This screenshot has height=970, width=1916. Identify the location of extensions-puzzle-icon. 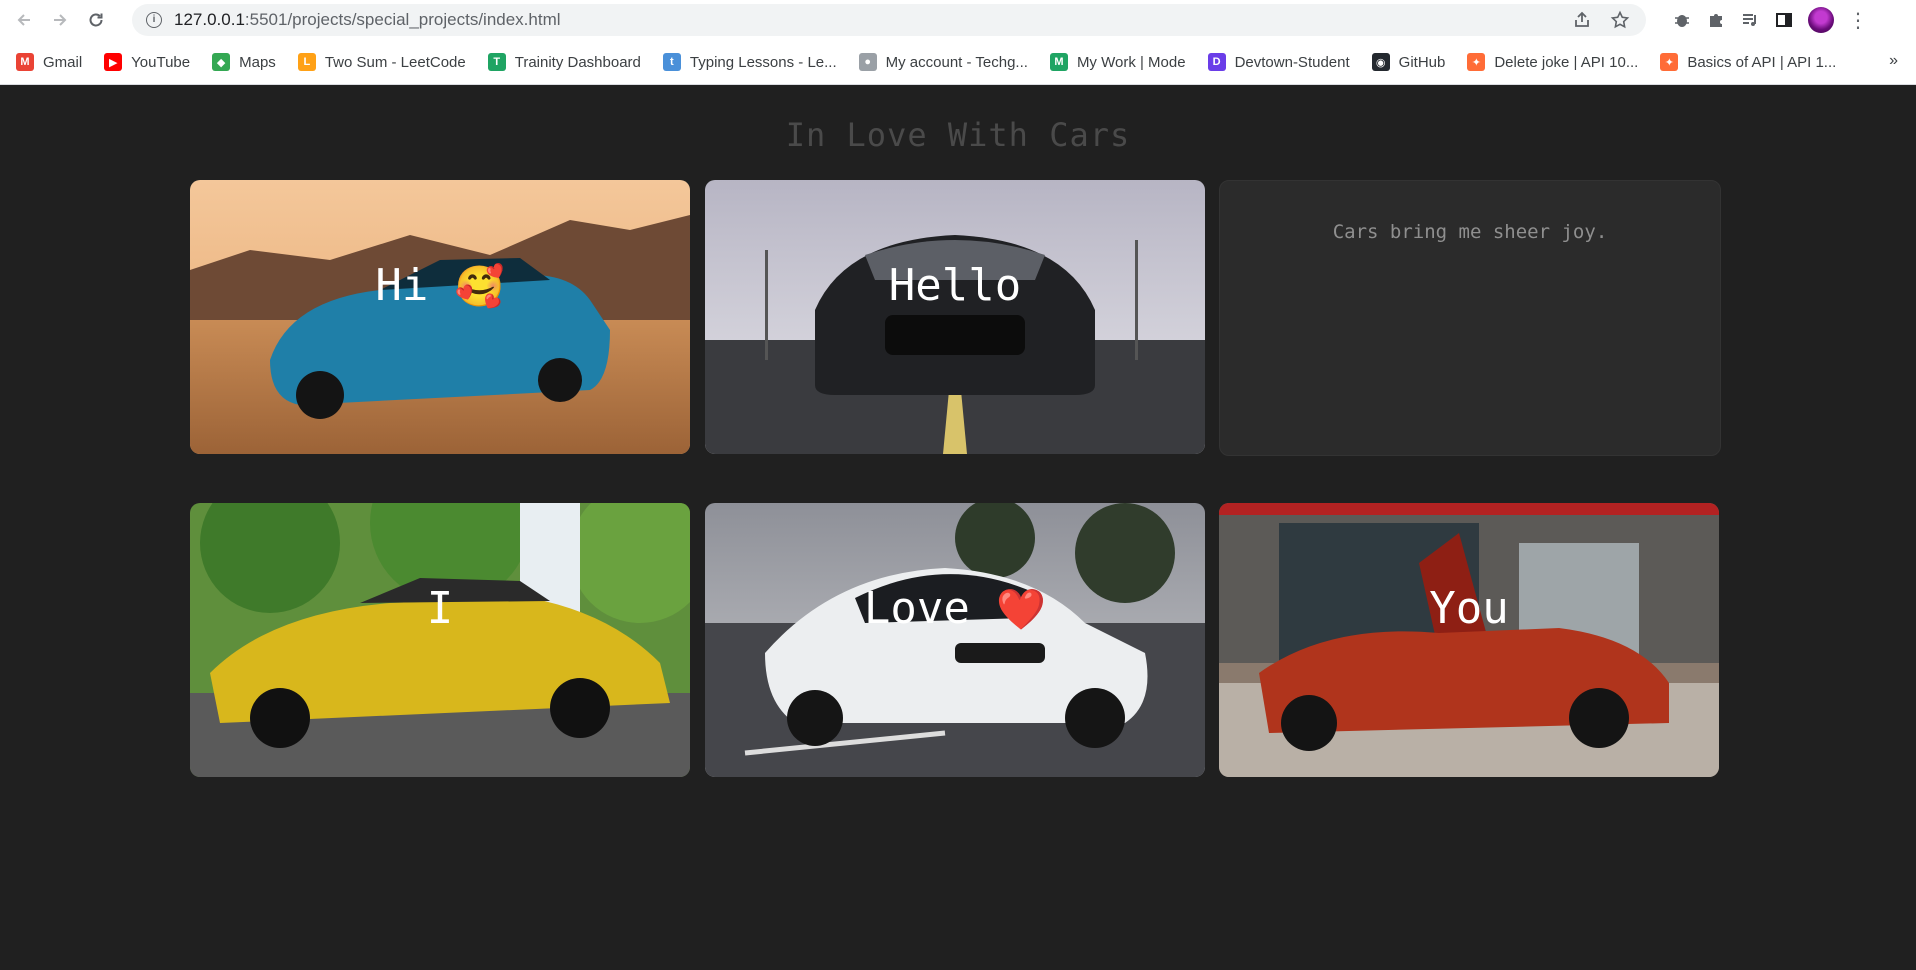
(1716, 20).